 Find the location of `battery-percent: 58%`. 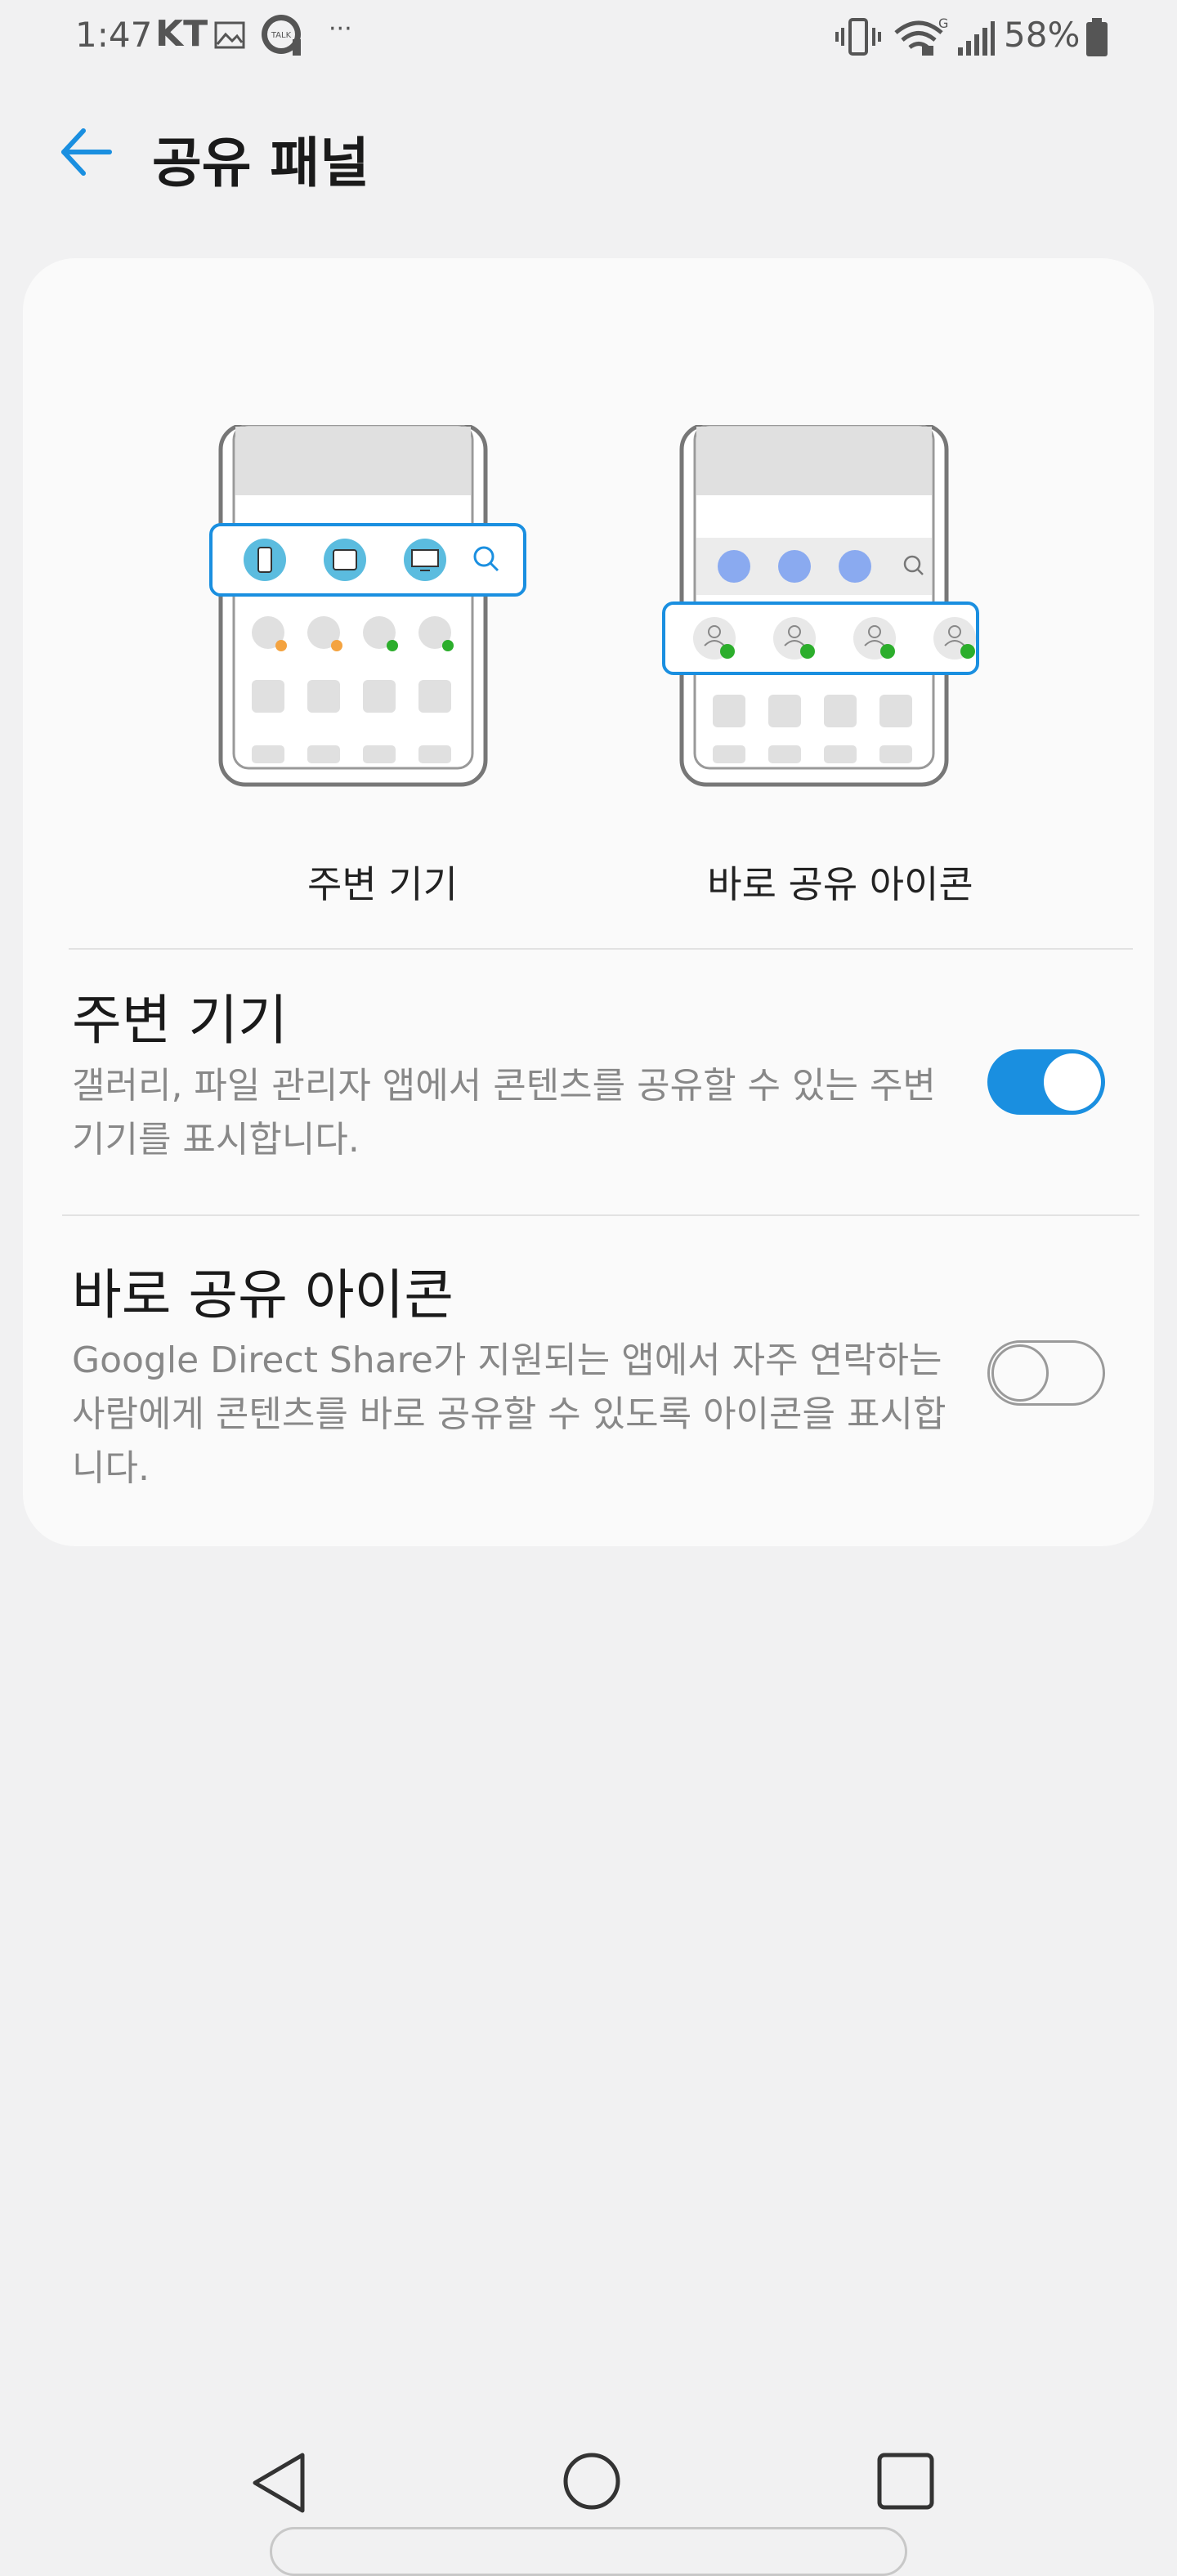

battery-percent: 58% is located at coordinates (1042, 35).